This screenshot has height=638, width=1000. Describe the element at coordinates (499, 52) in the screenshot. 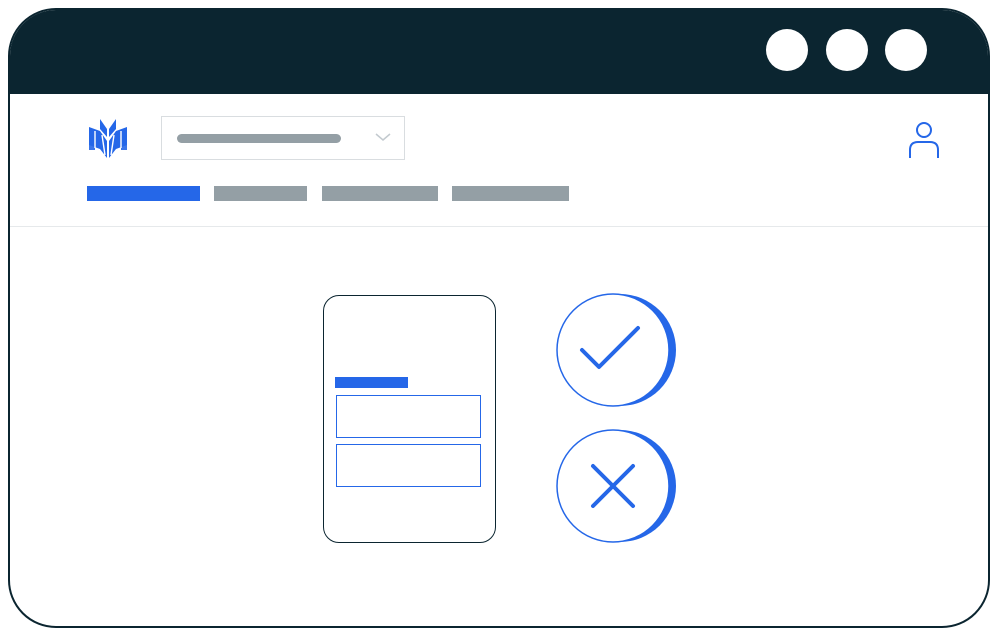

I see `title-bar` at that location.